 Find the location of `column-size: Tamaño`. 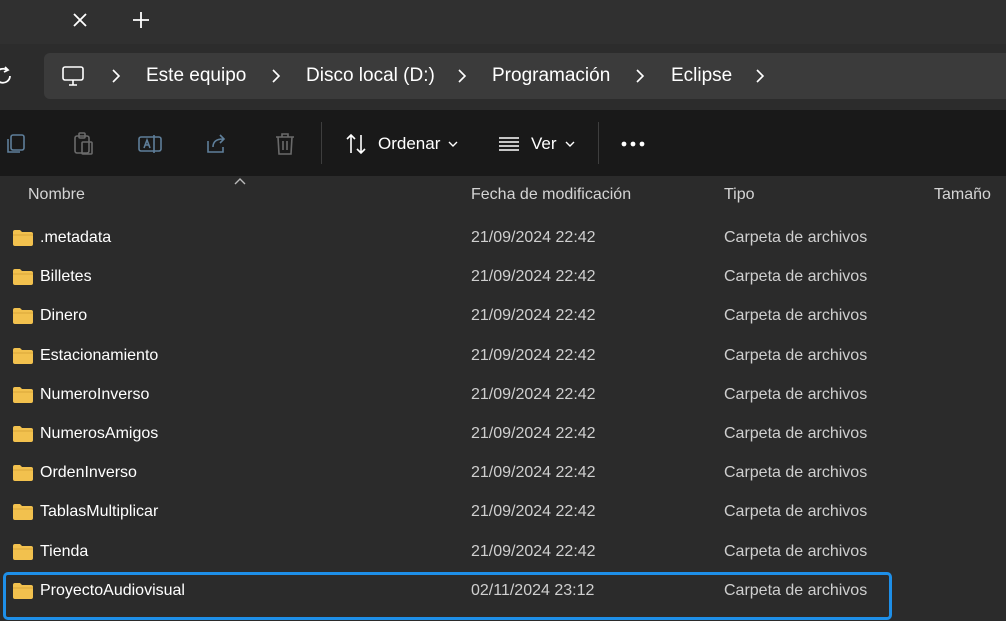

column-size: Tamaño is located at coordinates (962, 195).